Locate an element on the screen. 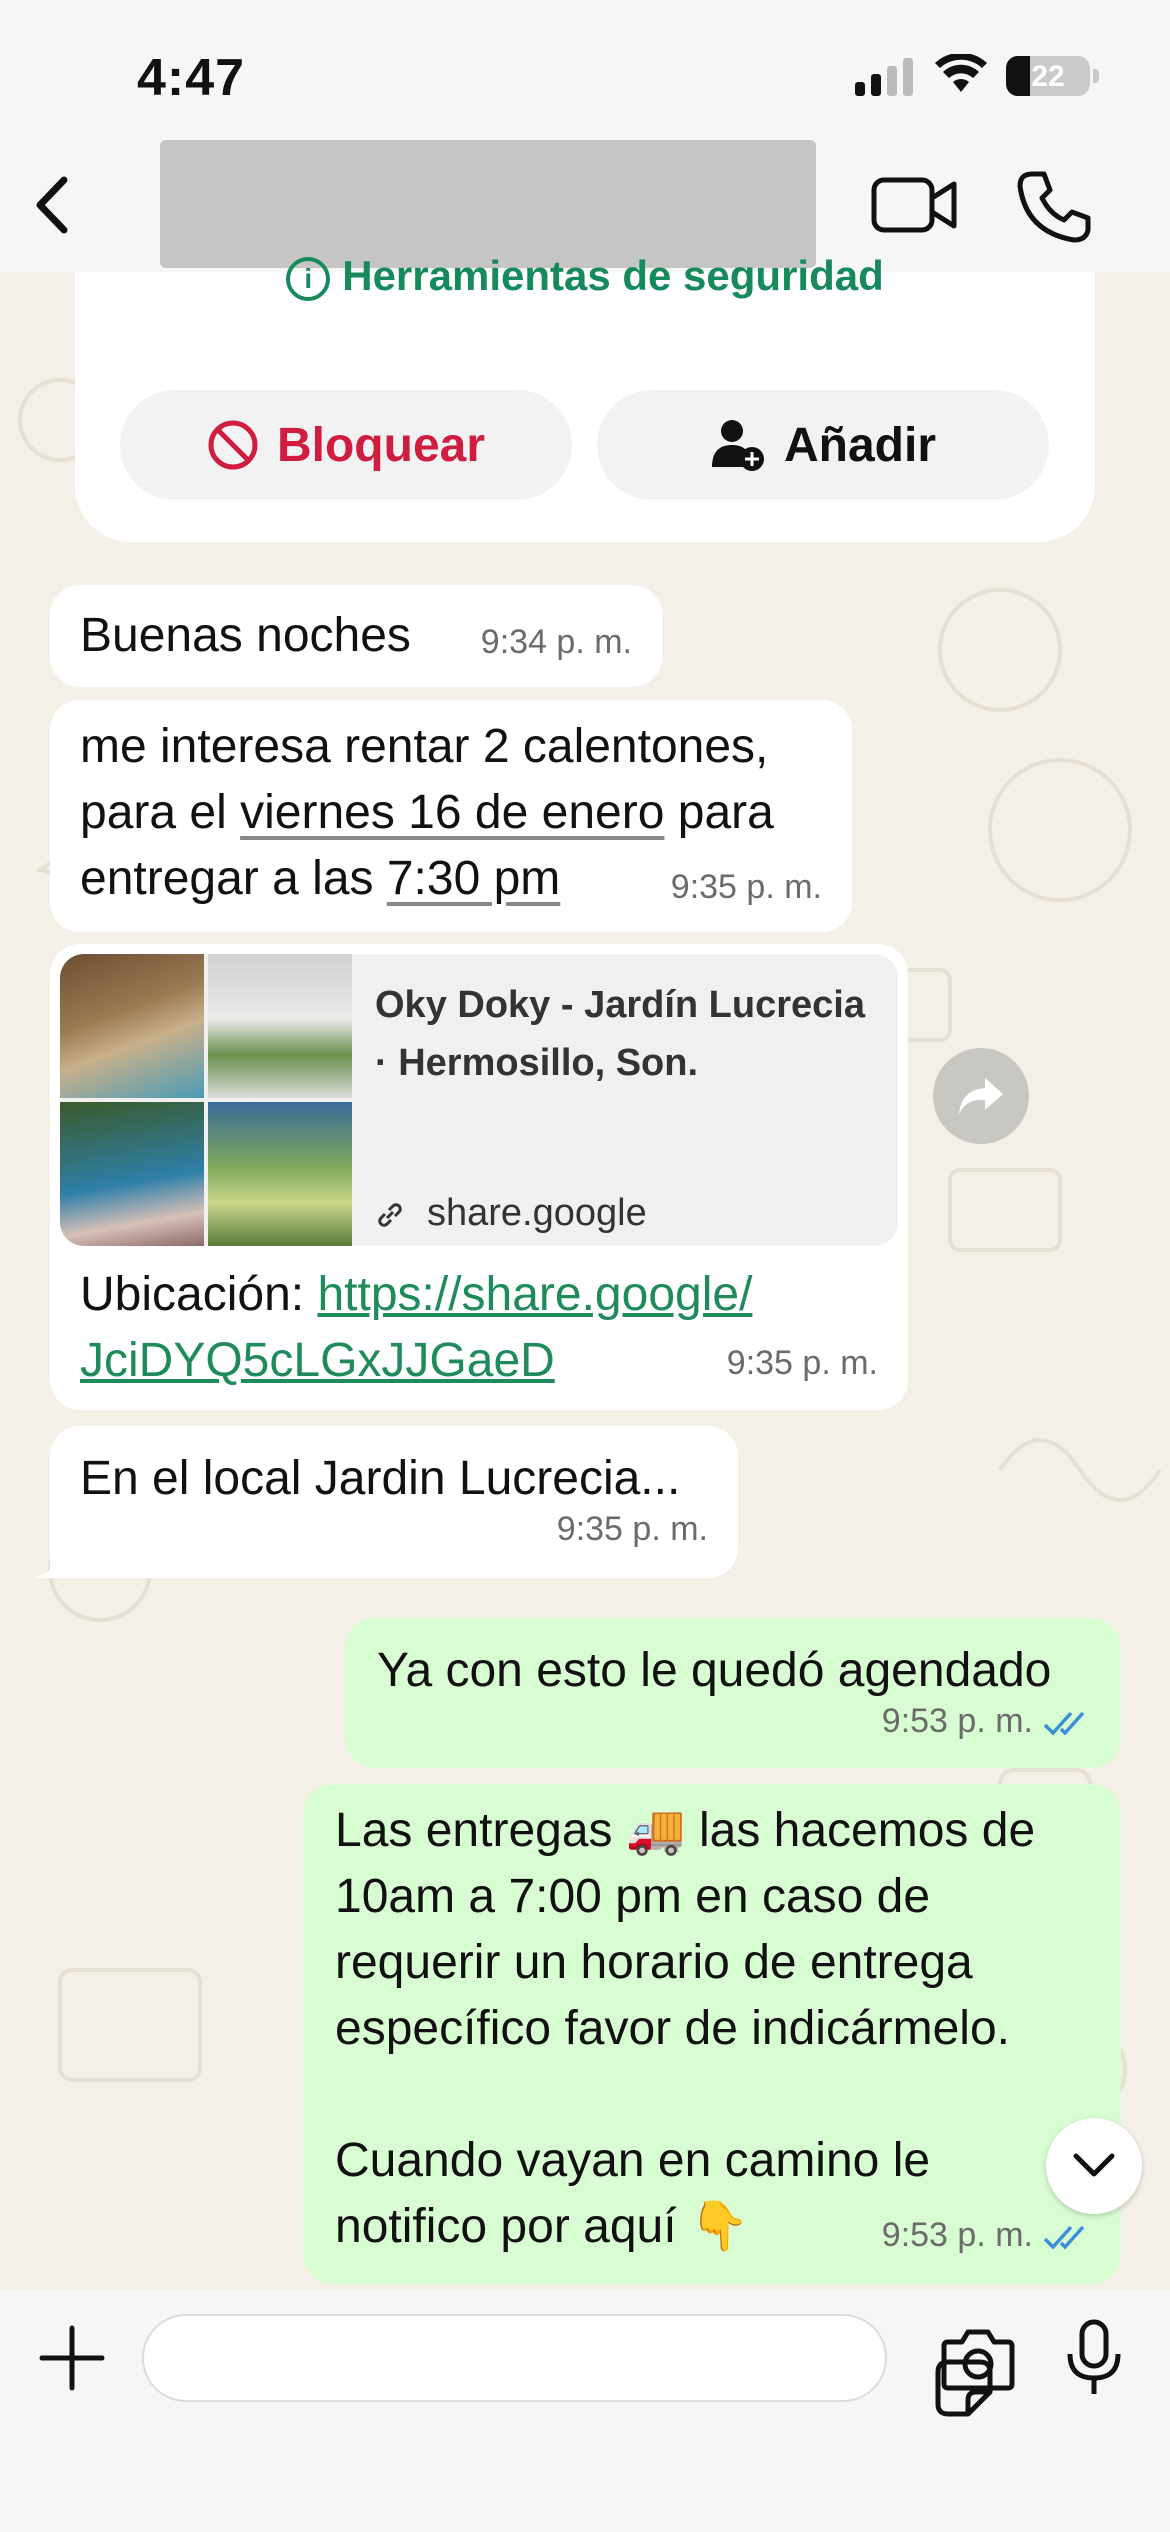 This screenshot has height=2532, width=1170. message-text-part: entregar a las is located at coordinates (233, 878).